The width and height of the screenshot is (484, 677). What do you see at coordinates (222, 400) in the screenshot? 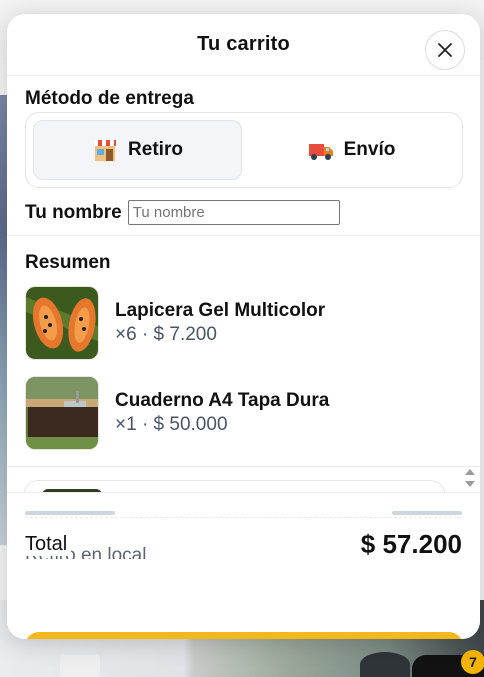
I see `item-name: Cuaderno A4 Tapa Dura` at bounding box center [222, 400].